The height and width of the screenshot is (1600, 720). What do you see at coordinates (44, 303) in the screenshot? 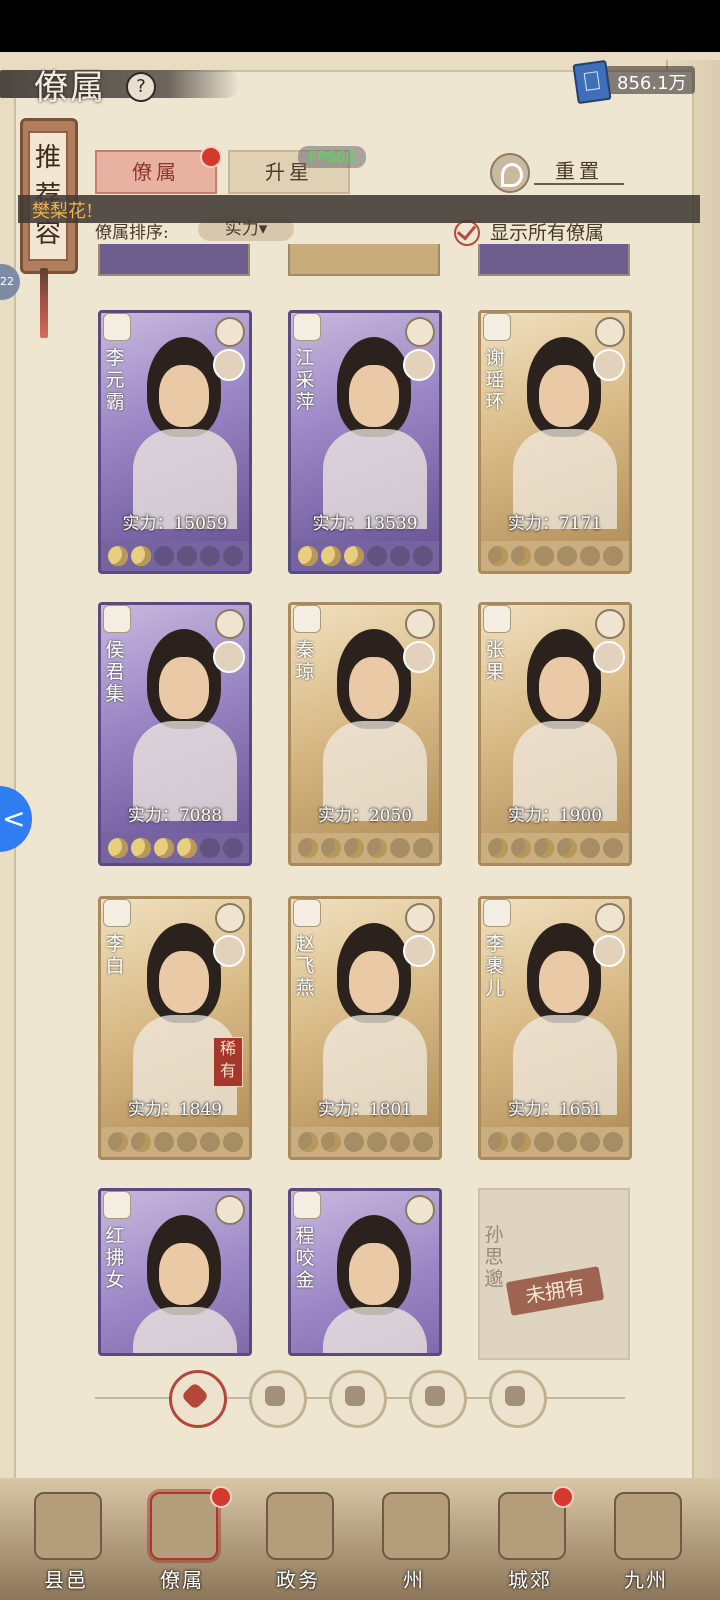
I see `scroll-tassel` at bounding box center [44, 303].